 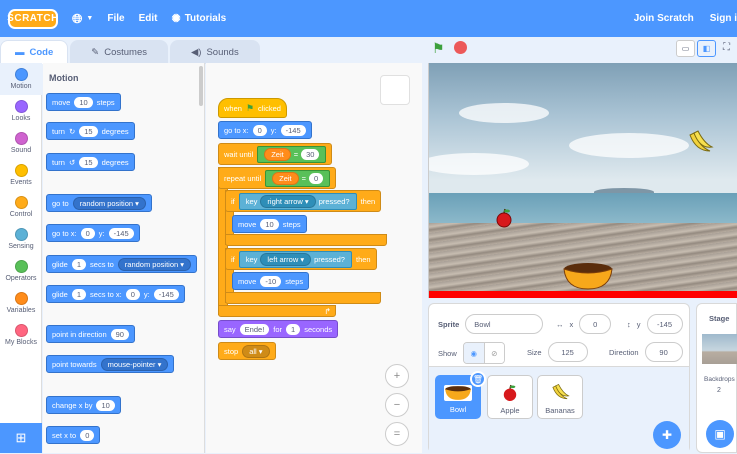 I want to click on tab-sounds: ◀) Sounds, so click(x=214, y=52).